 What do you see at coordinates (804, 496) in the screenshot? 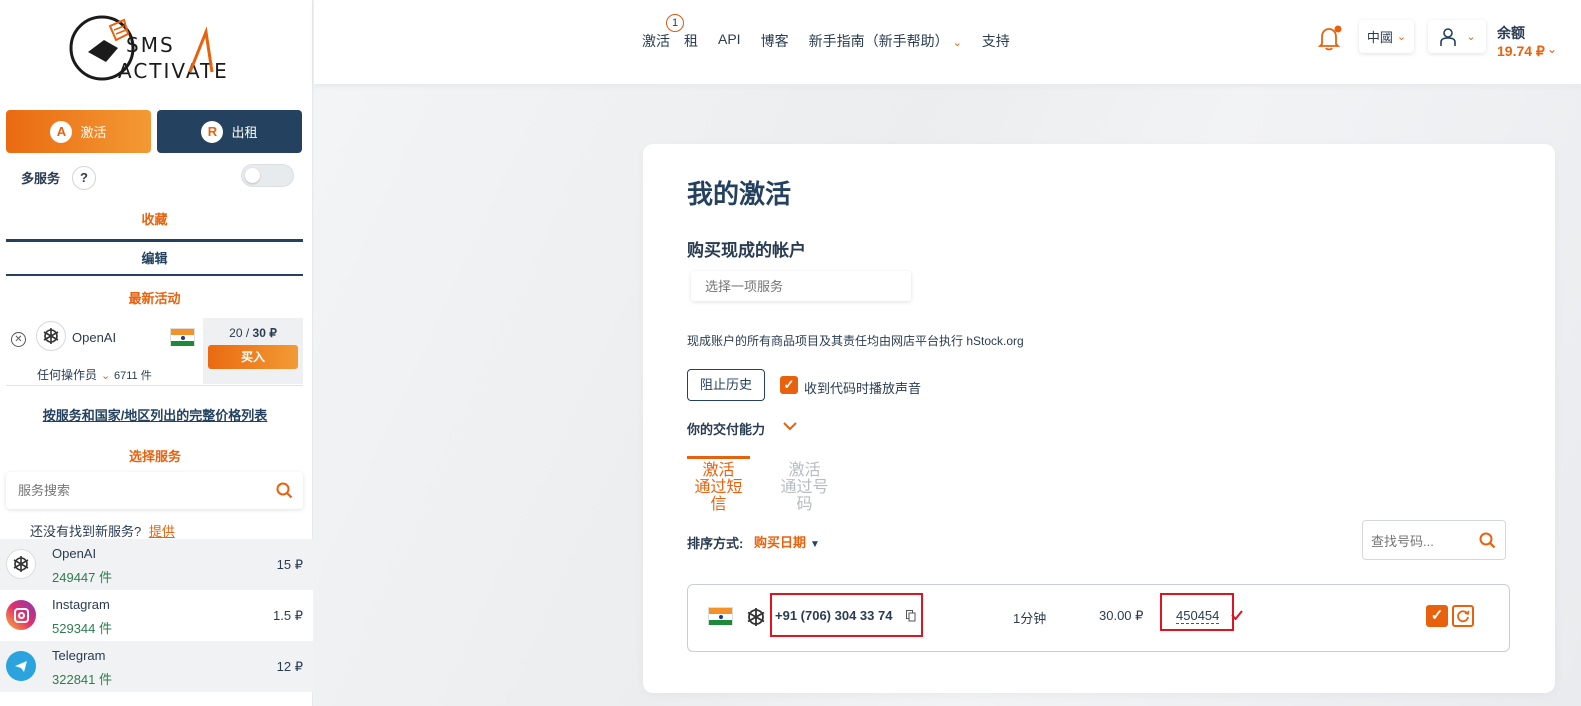
I see `tab-num-line2: 通过号码` at bounding box center [804, 496].